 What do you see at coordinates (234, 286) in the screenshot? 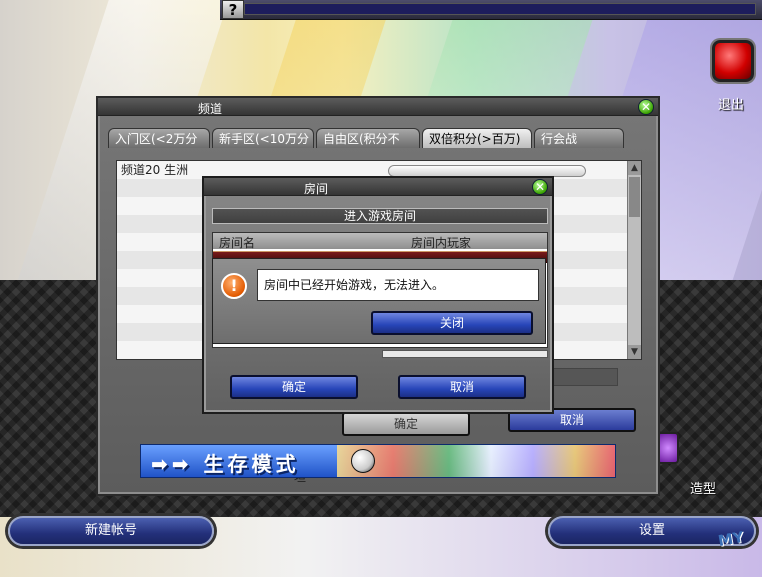
I see `warning-icon: !` at bounding box center [234, 286].